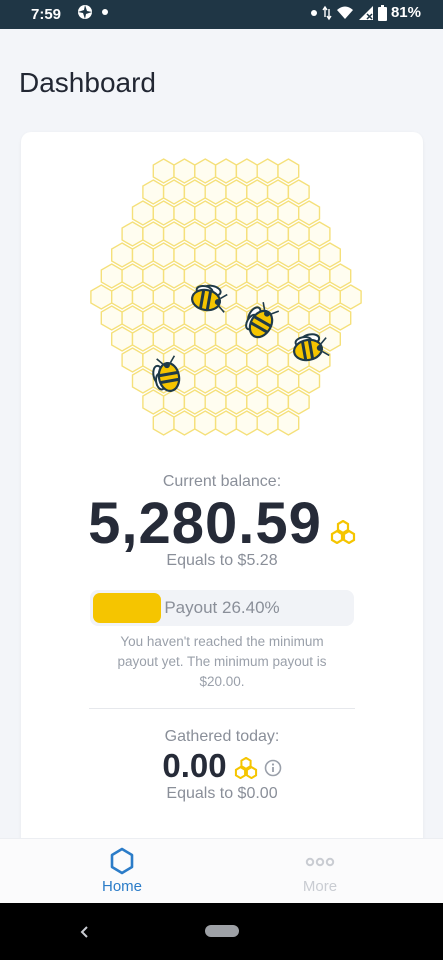  I want to click on back-chevron-icon, so click(85, 932).